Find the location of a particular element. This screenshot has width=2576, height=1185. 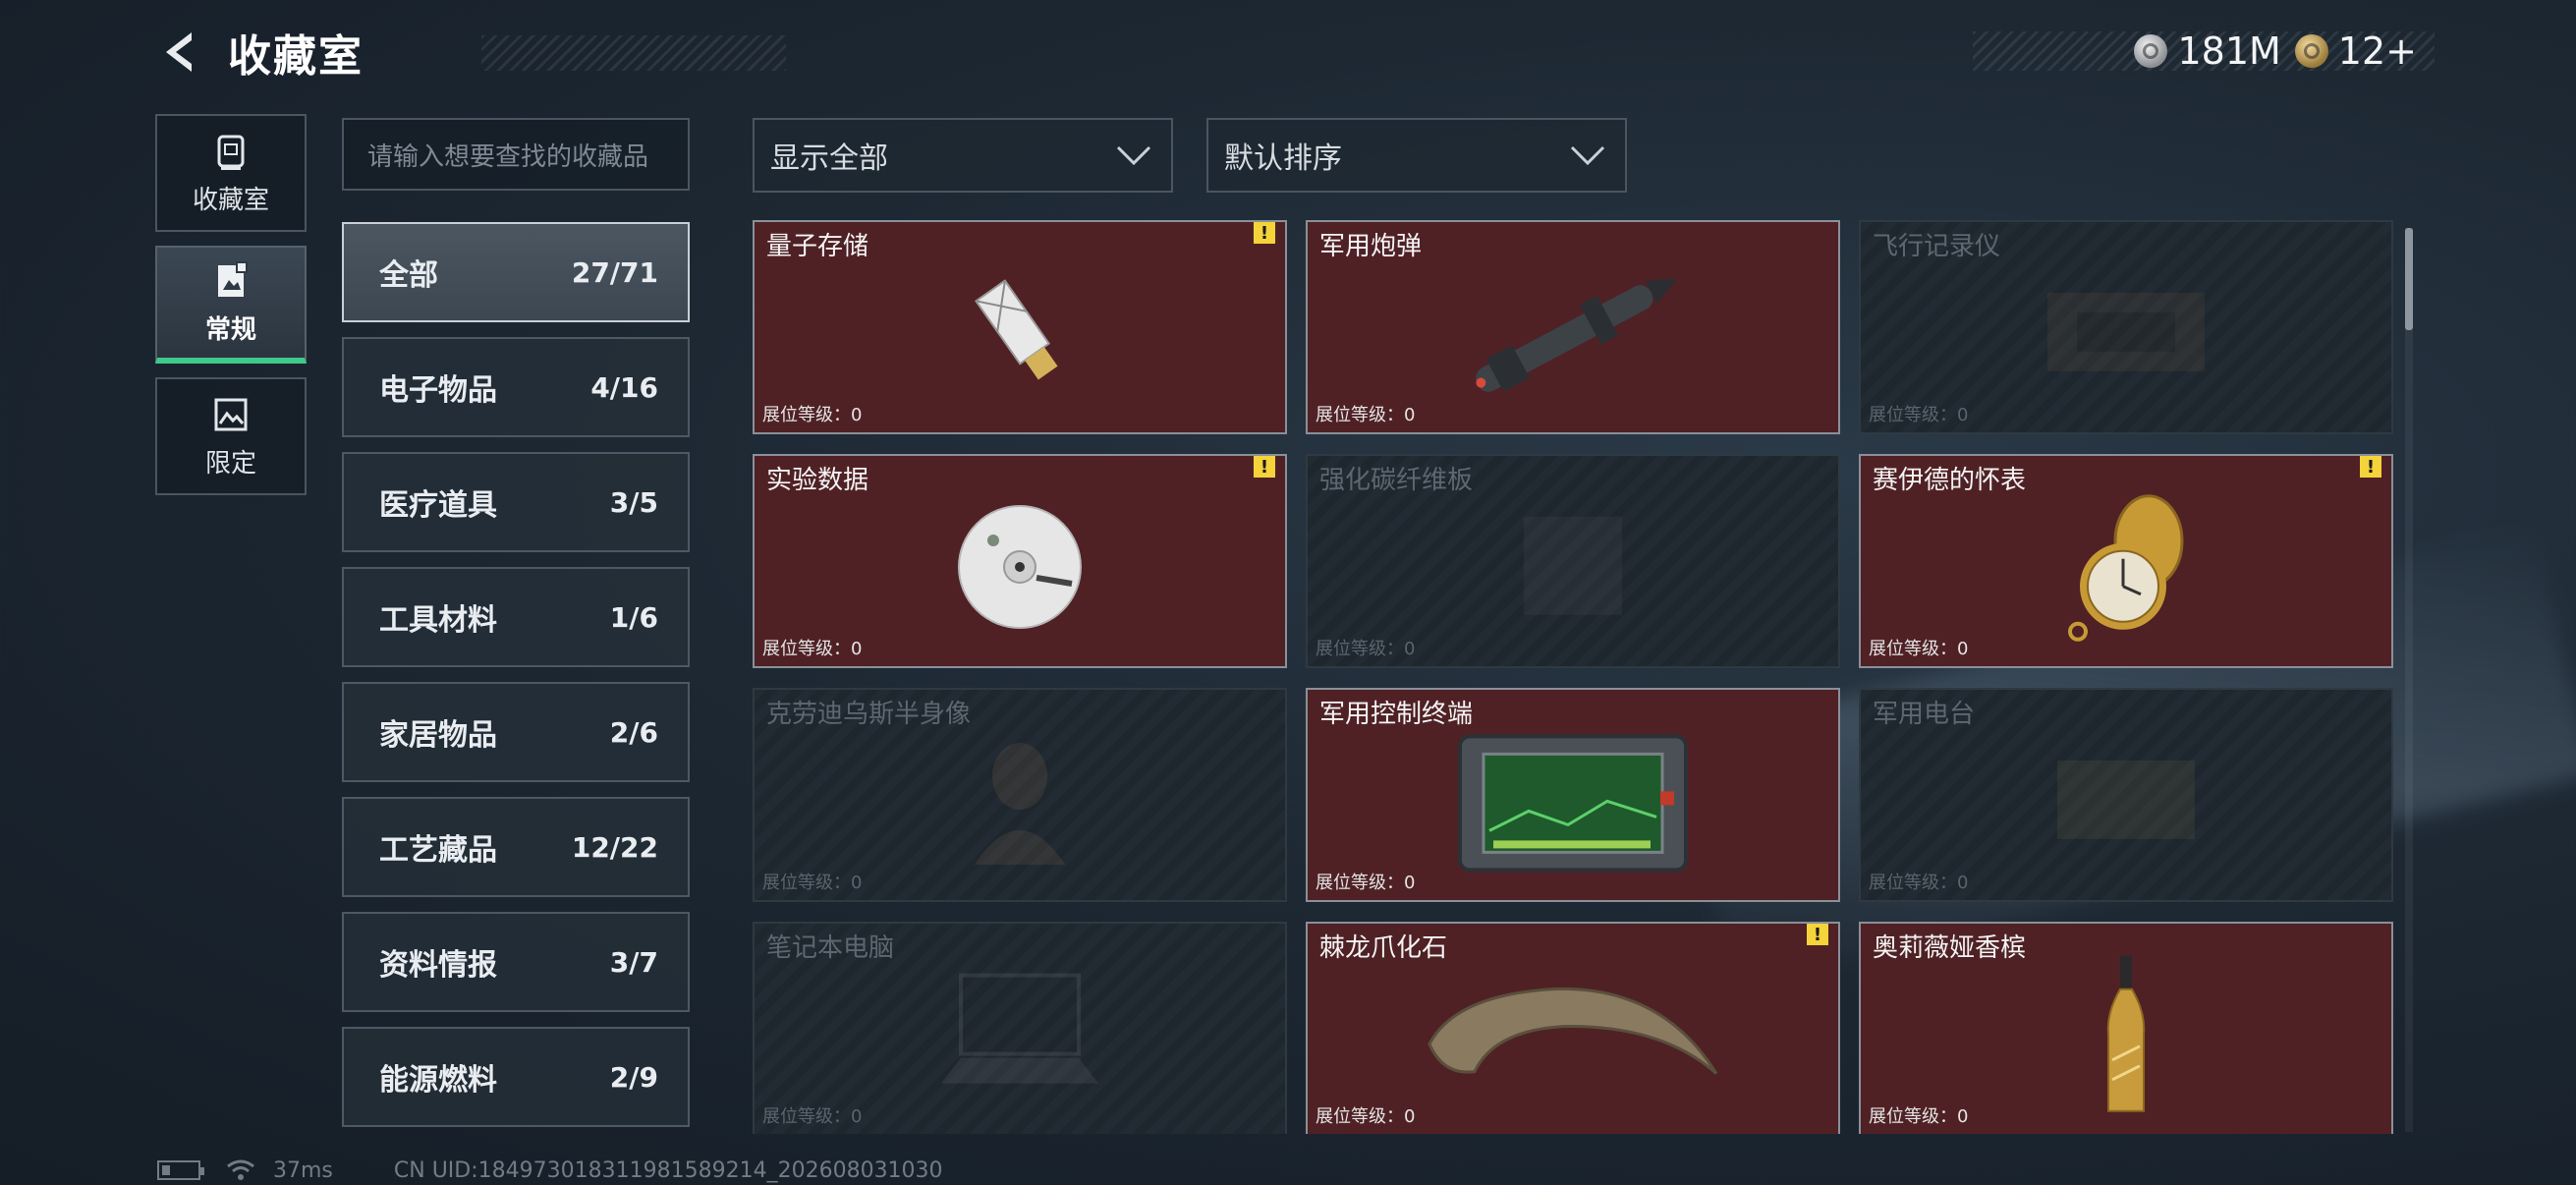

control-terminal-icon is located at coordinates (1573, 804).